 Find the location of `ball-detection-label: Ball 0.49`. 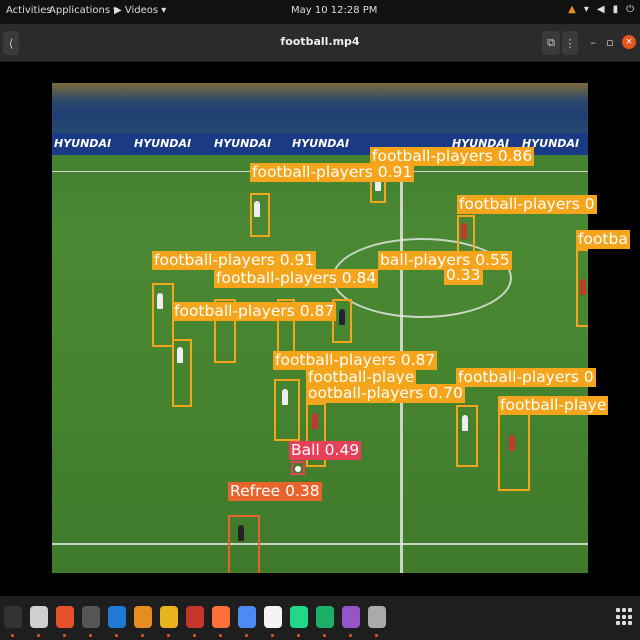

ball-detection-label: Ball 0.49 is located at coordinates (325, 450).